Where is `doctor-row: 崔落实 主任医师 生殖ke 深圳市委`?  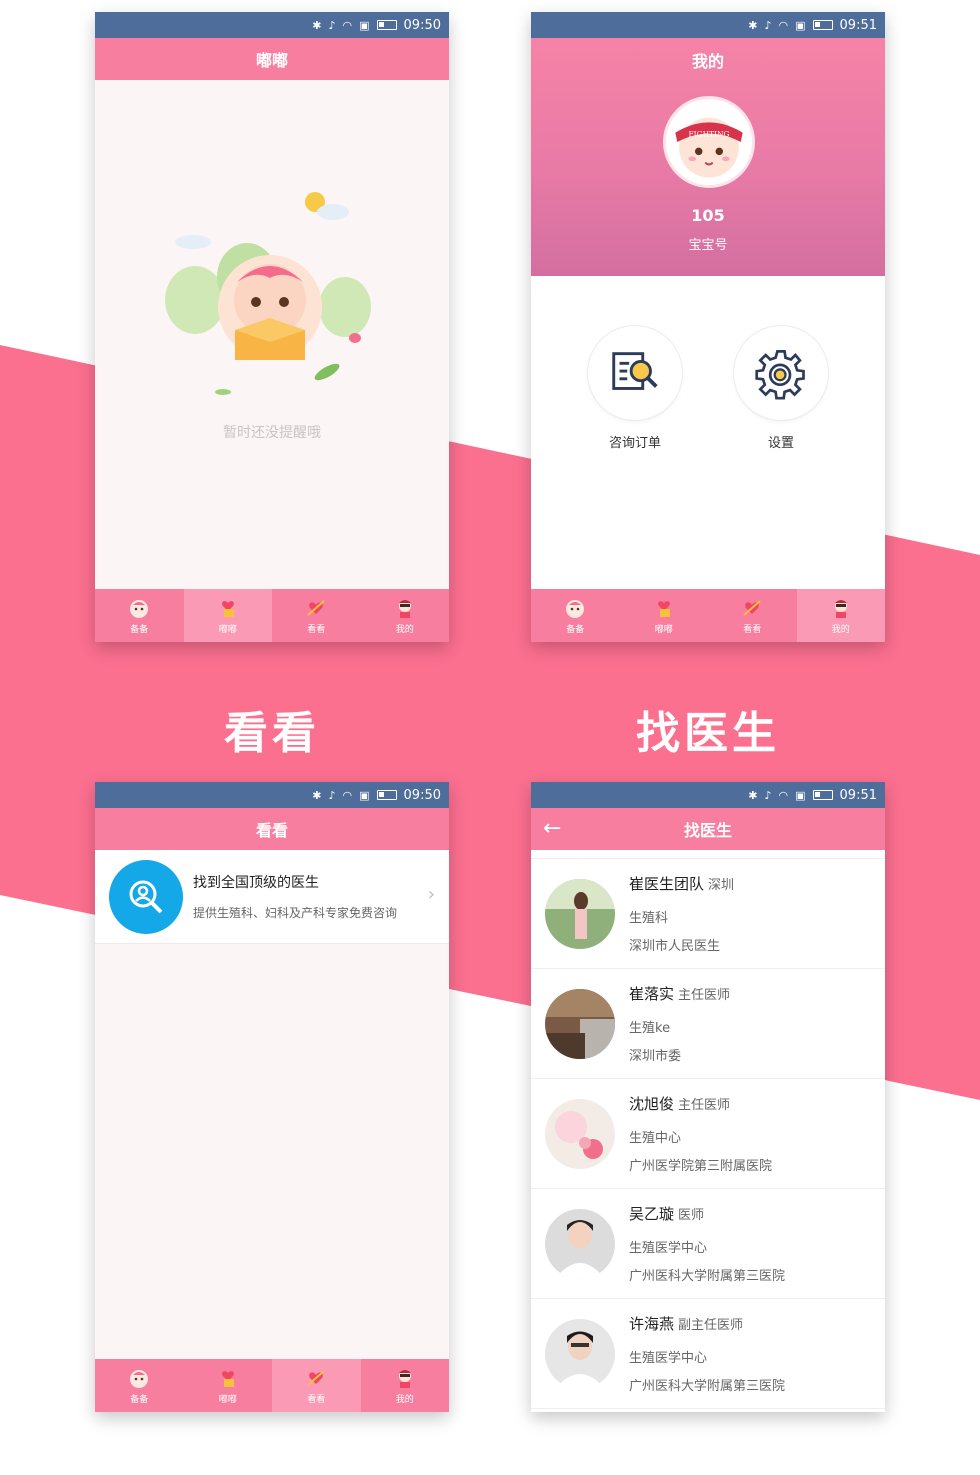
doctor-row: 崔落实 主任医师 生殖ke 深圳市委 is located at coordinates (708, 1024).